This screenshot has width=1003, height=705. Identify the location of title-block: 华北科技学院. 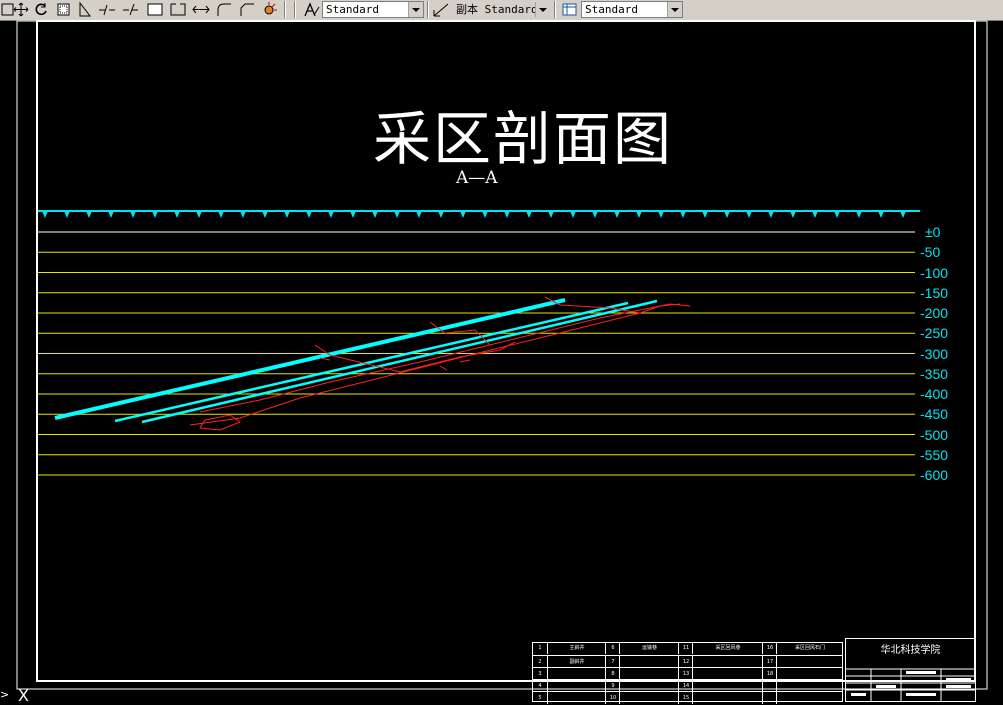
(910, 670).